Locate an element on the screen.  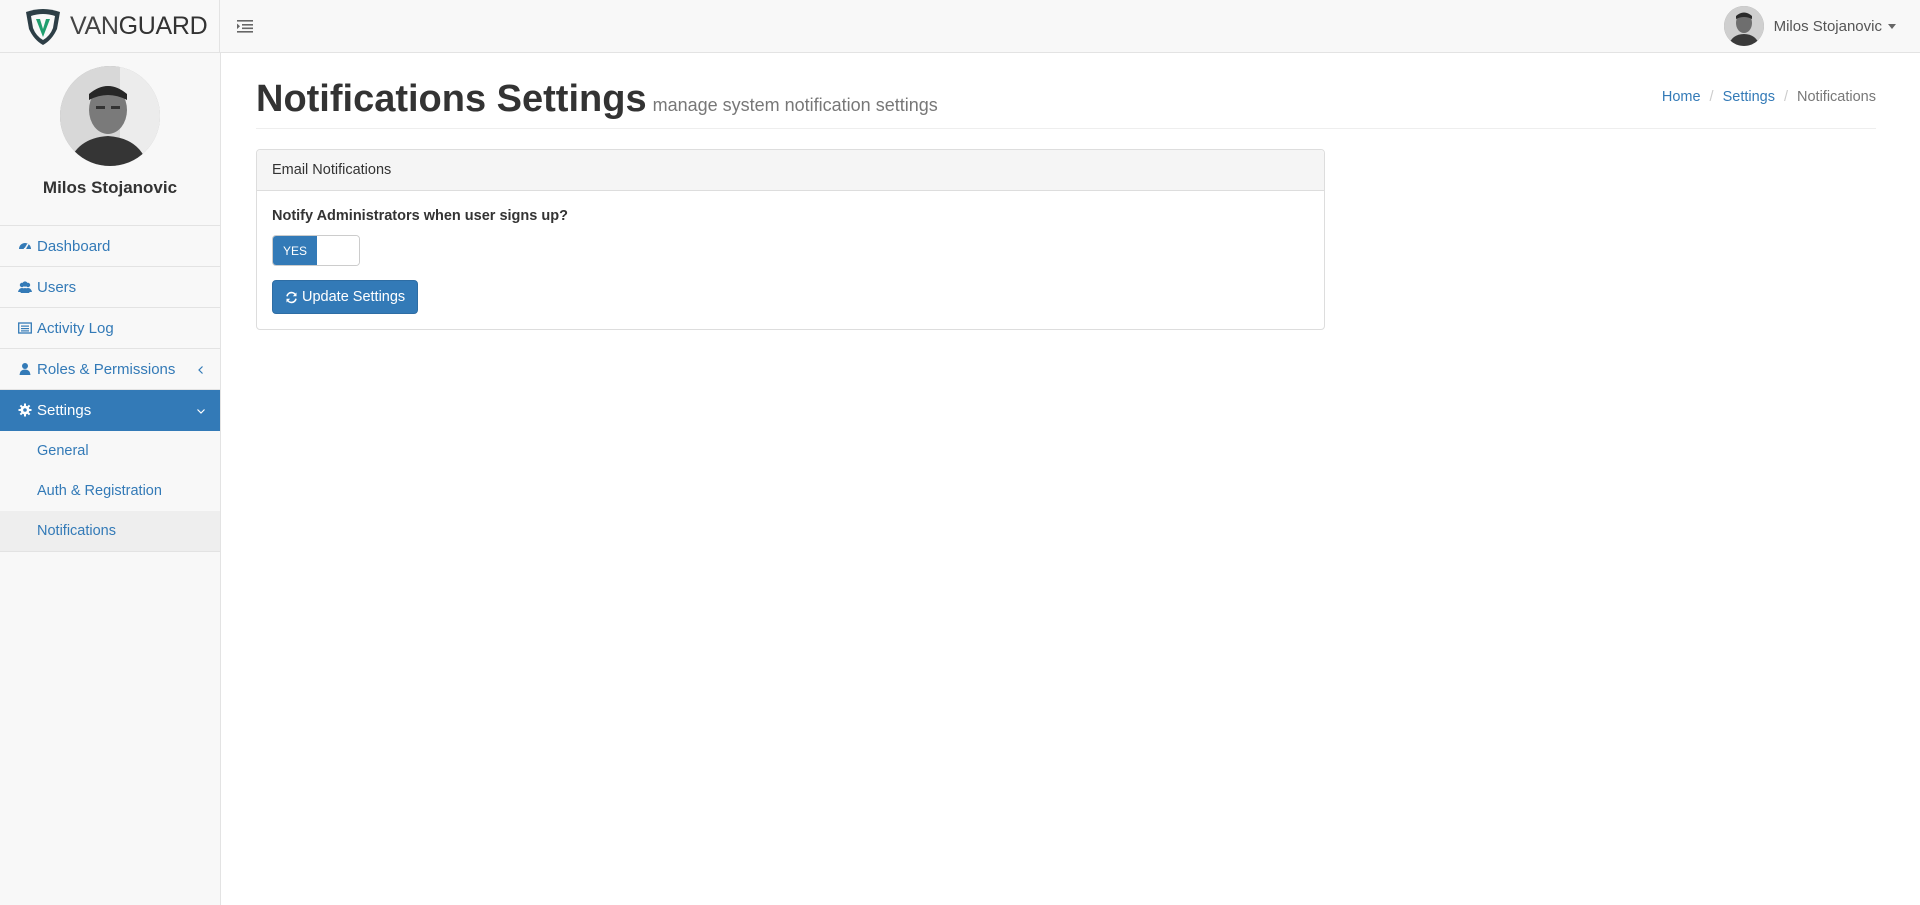
user-name: Milos Stojanovic is located at coordinates (1827, 26).